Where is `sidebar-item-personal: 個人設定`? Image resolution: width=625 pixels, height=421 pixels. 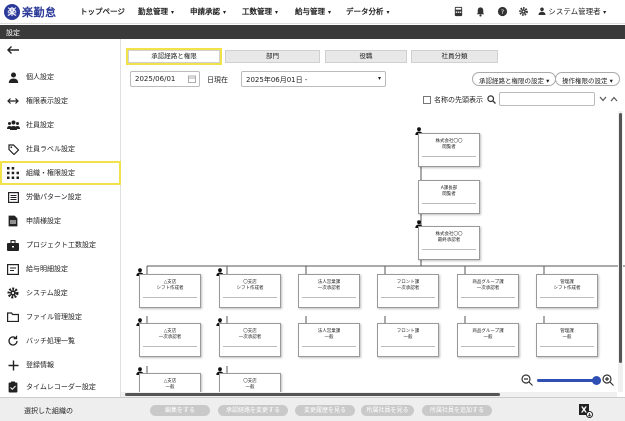
sidebar-item-personal: 個人設定 is located at coordinates (60, 77).